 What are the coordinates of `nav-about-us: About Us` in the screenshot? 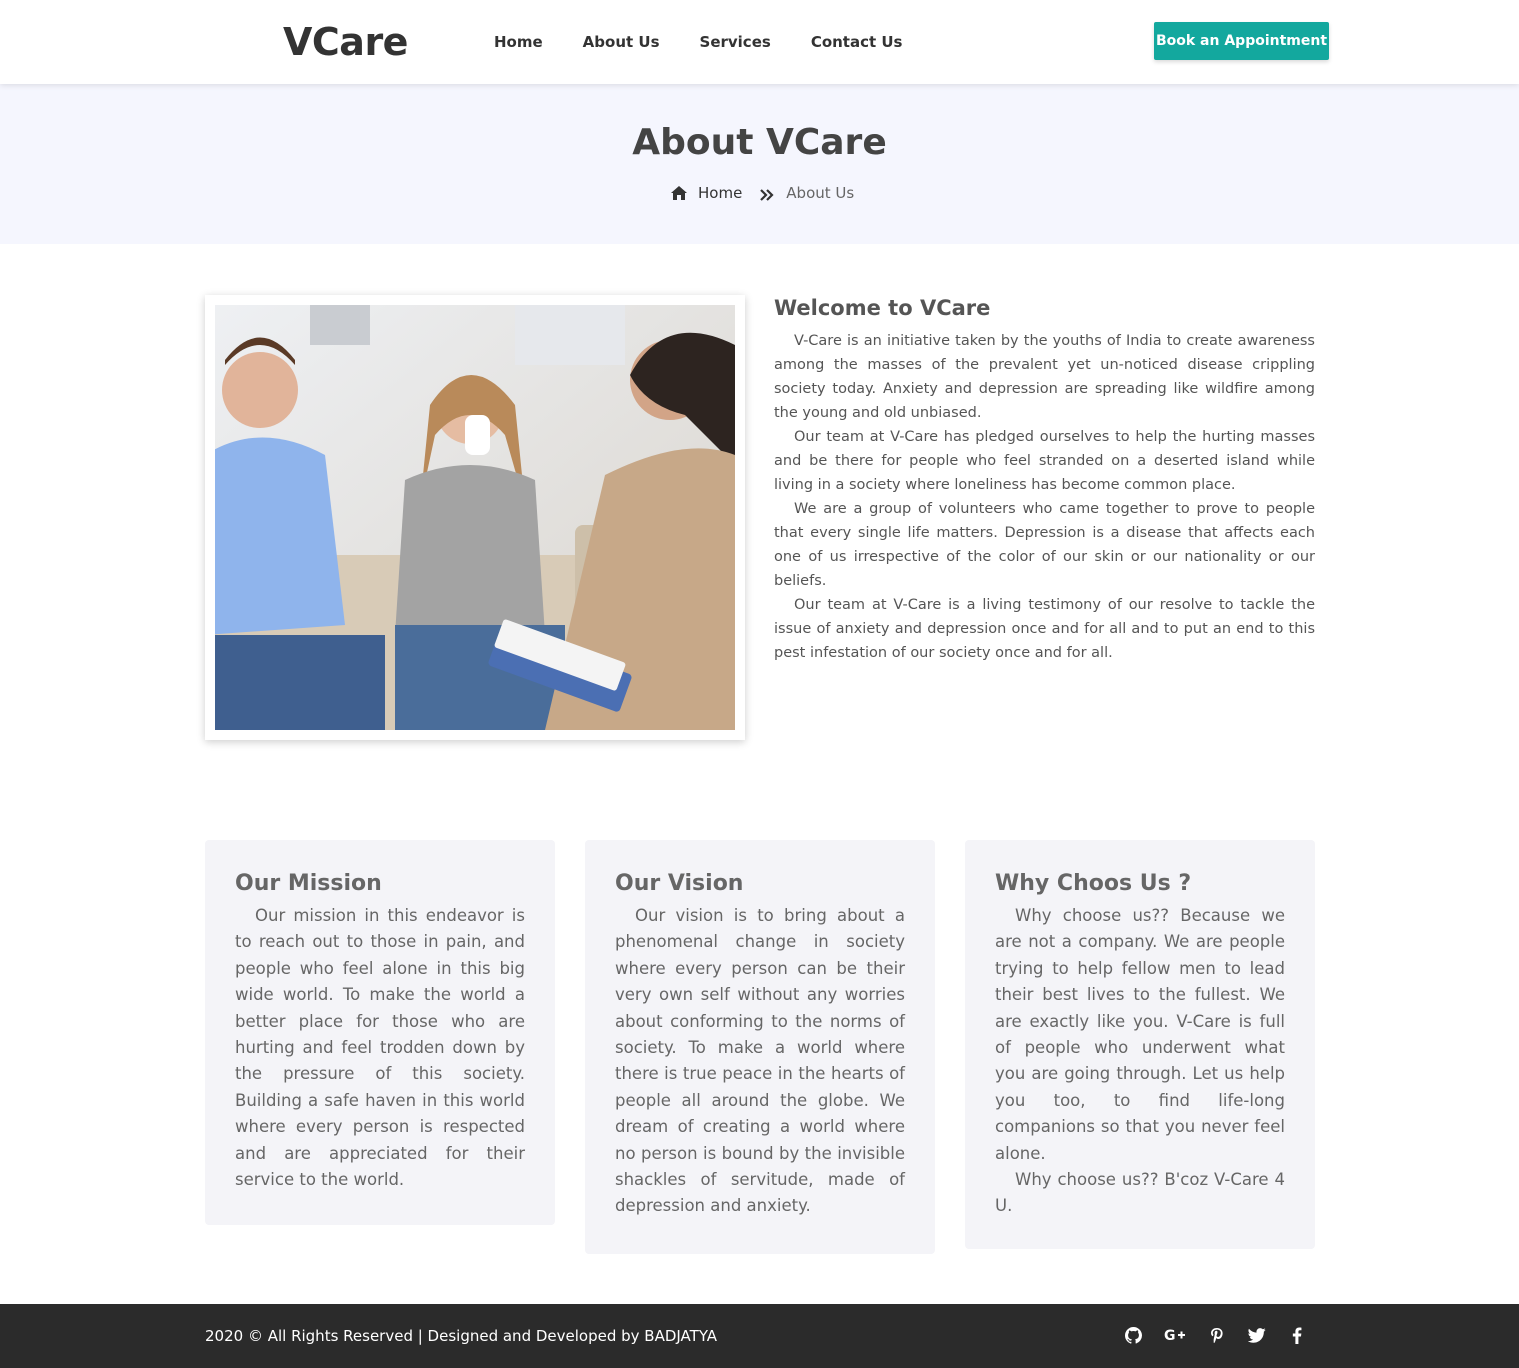 It's located at (621, 42).